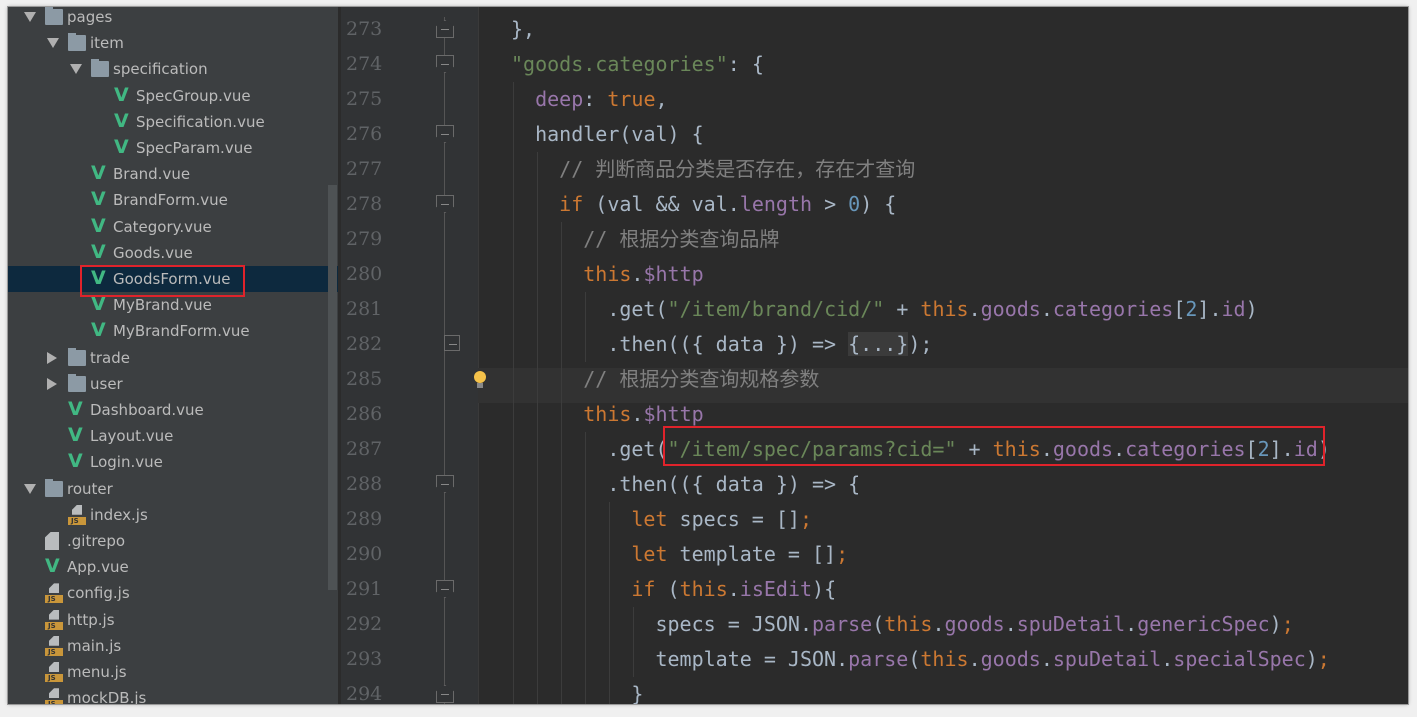 The width and height of the screenshot is (1417, 717). What do you see at coordinates (667, 589) in the screenshot?
I see `code-token: (` at bounding box center [667, 589].